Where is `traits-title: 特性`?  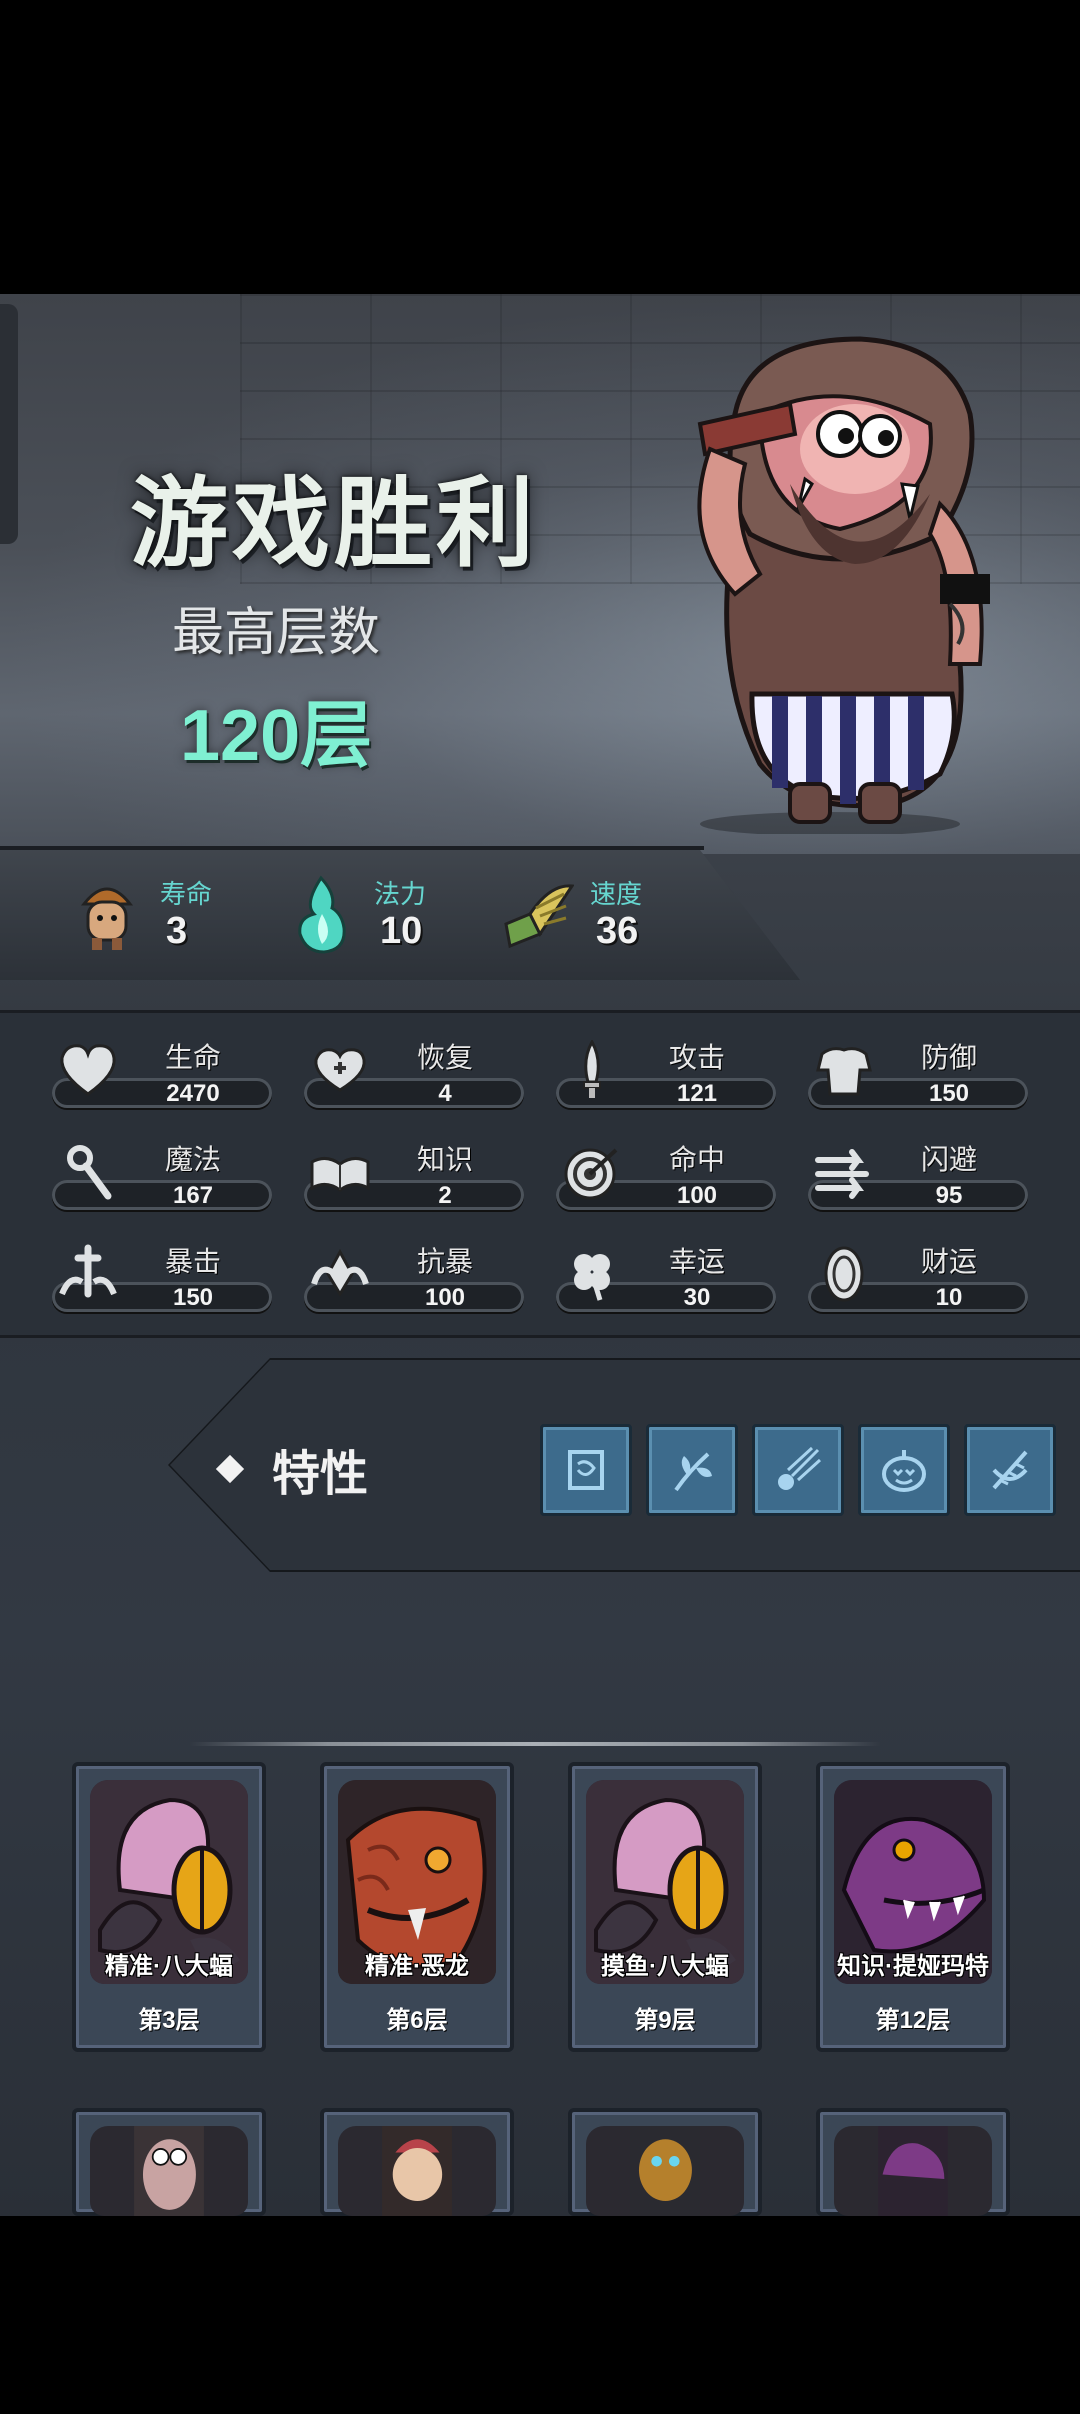
traits-title: 特性 is located at coordinates (320, 1474).